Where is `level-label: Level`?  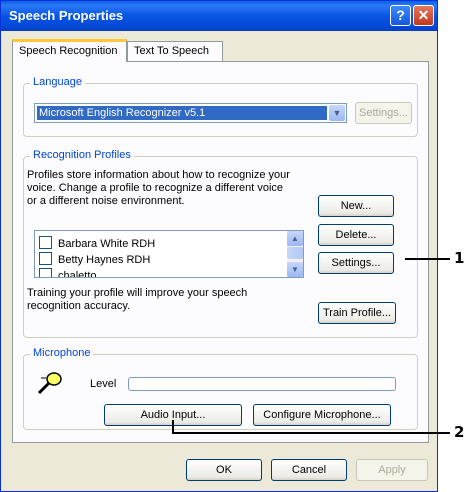
level-label: Level is located at coordinates (103, 384).